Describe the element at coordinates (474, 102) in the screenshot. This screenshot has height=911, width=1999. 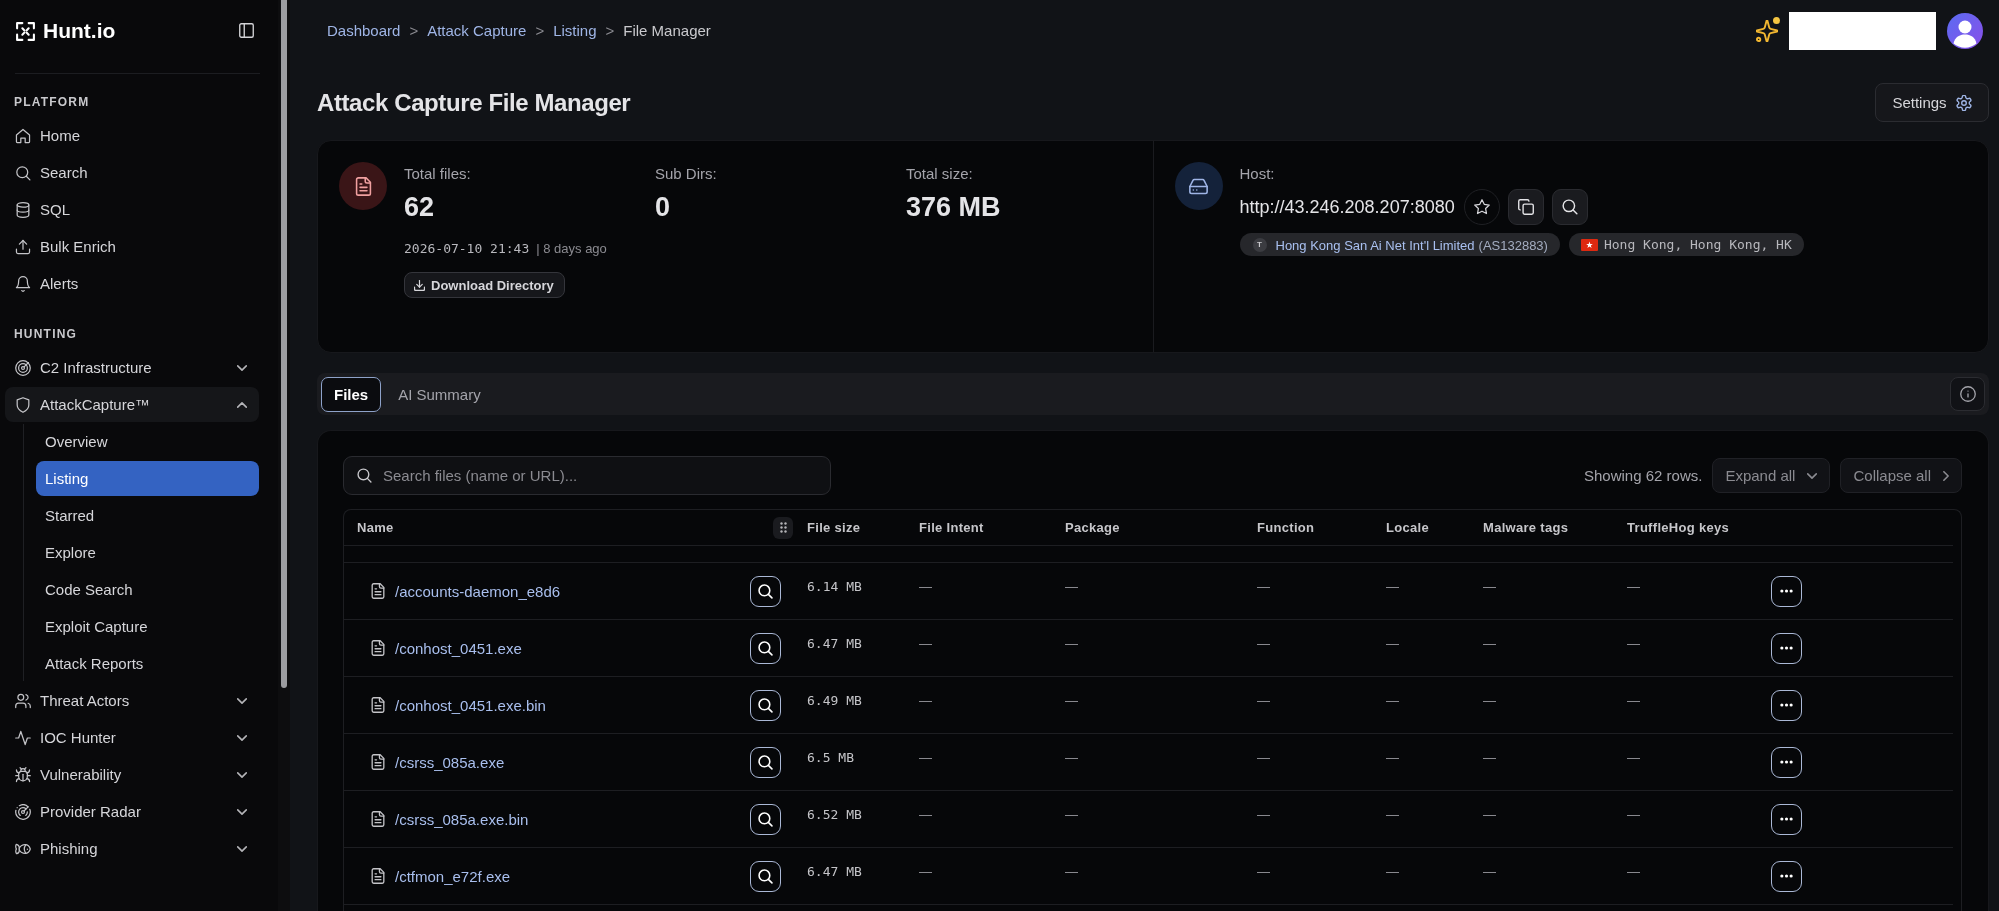
I see `page-title: Attack Capture File Manager` at that location.